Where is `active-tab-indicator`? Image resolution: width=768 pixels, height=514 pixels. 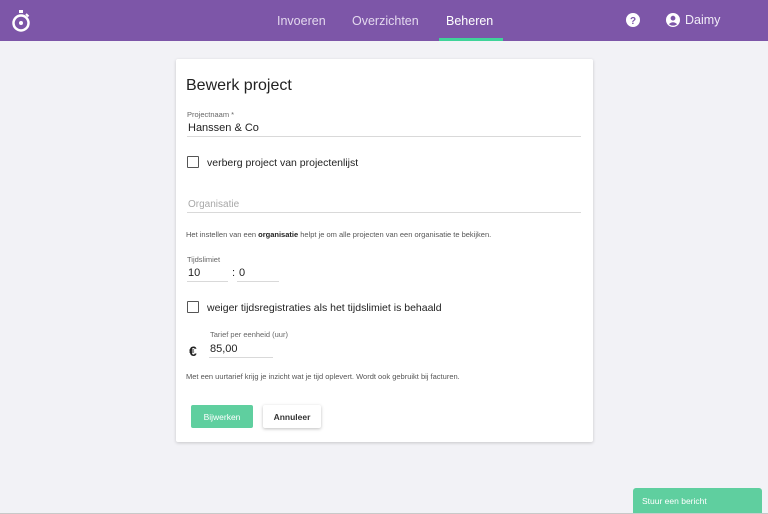 active-tab-indicator is located at coordinates (471, 39).